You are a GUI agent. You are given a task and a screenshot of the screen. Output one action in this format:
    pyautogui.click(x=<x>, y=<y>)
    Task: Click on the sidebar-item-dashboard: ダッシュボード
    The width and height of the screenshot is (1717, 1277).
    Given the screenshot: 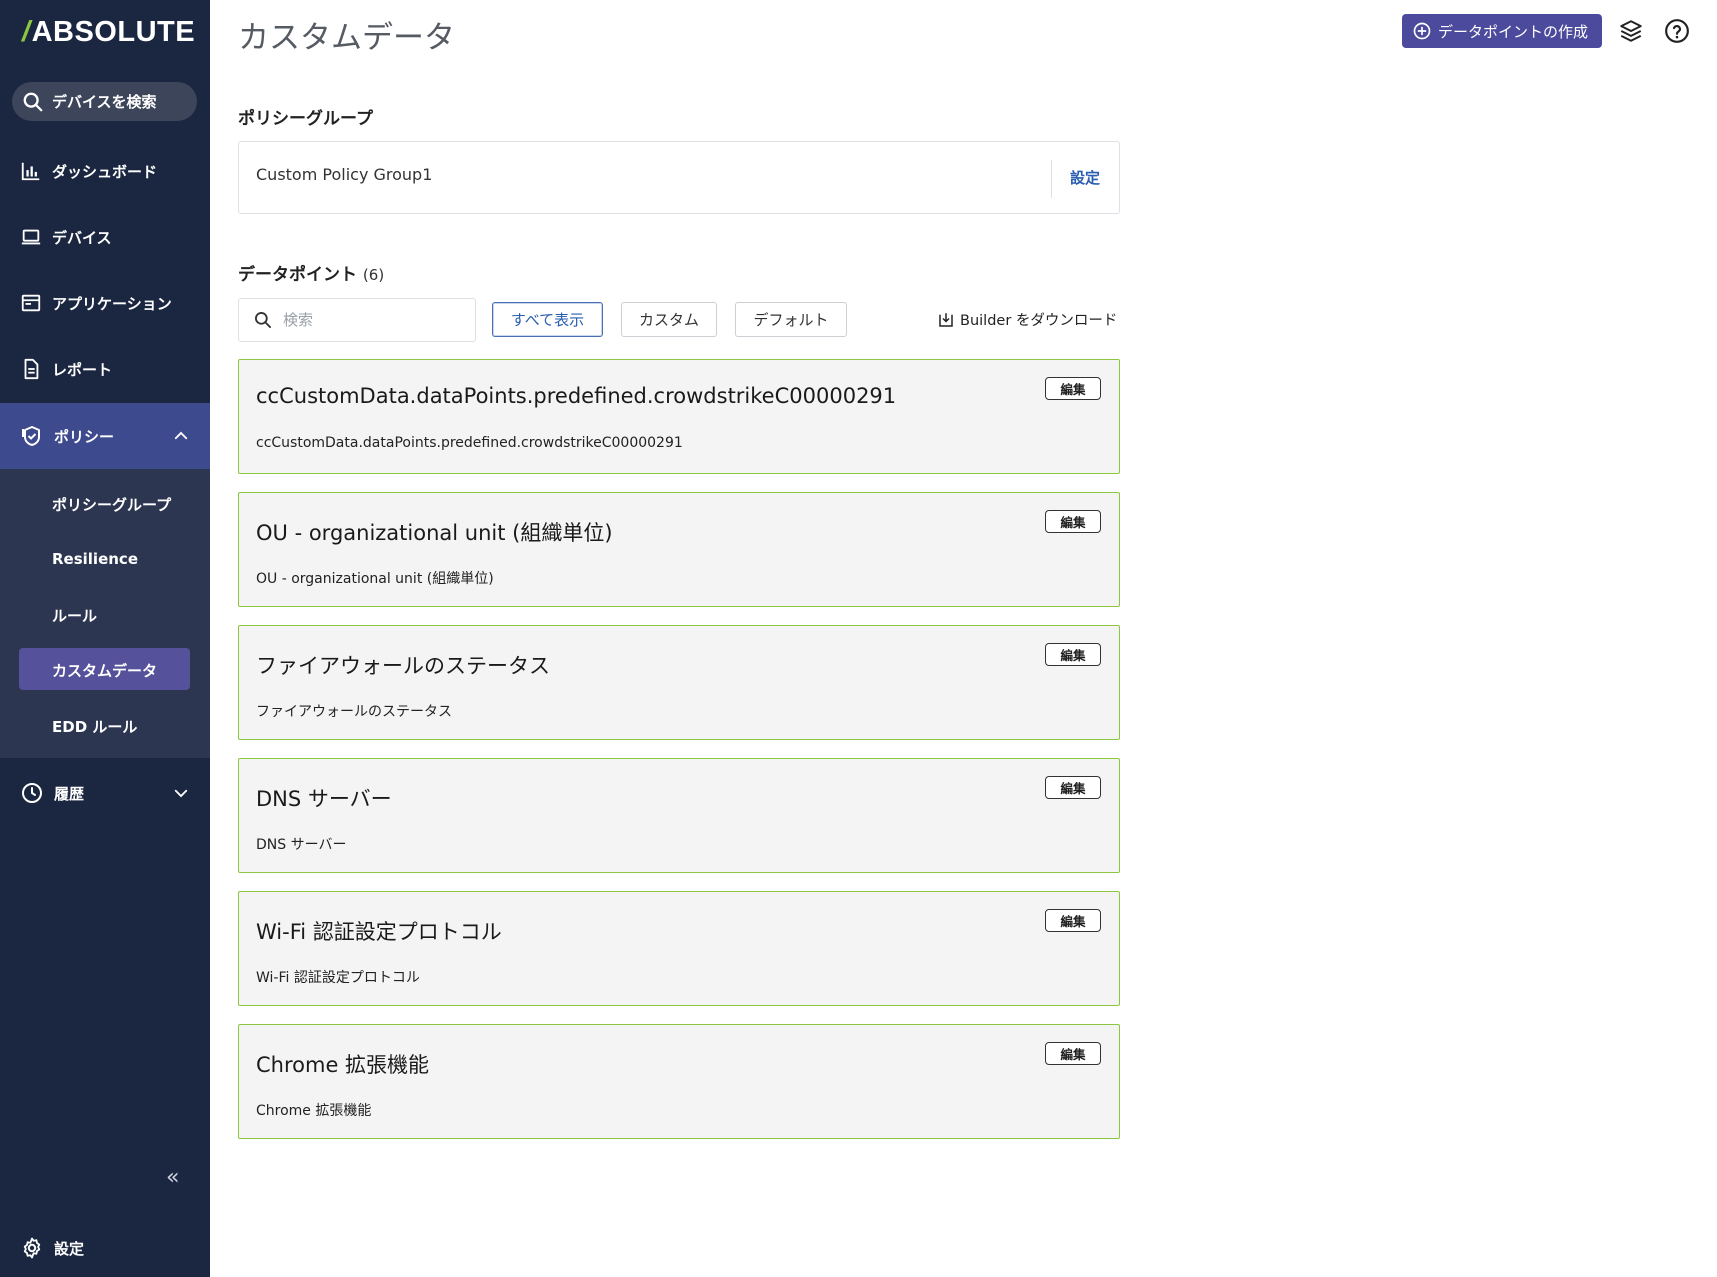 What is the action you would take?
    pyautogui.click(x=105, y=171)
    